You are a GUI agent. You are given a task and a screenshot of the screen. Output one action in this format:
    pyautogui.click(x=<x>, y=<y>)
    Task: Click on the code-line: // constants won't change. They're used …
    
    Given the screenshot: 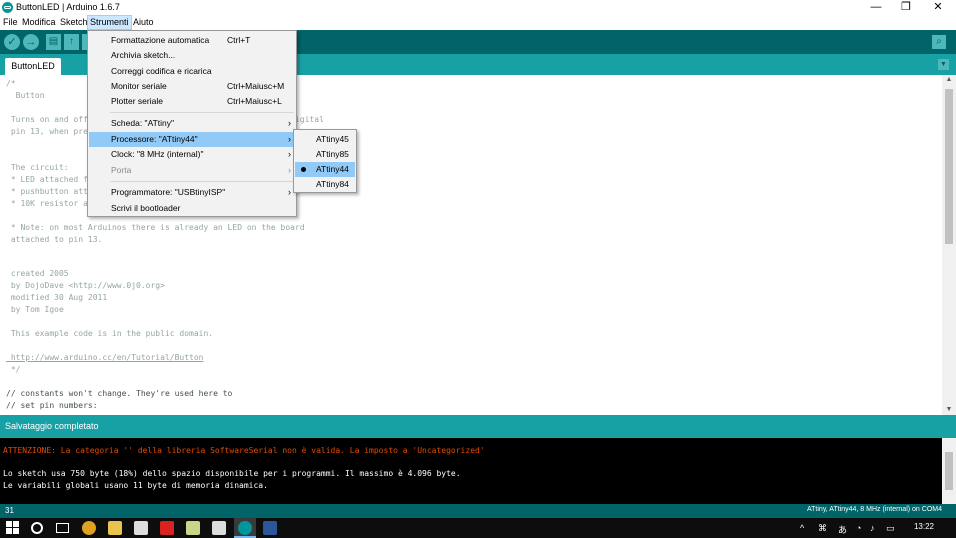 What is the action you would take?
    pyautogui.click(x=119, y=393)
    